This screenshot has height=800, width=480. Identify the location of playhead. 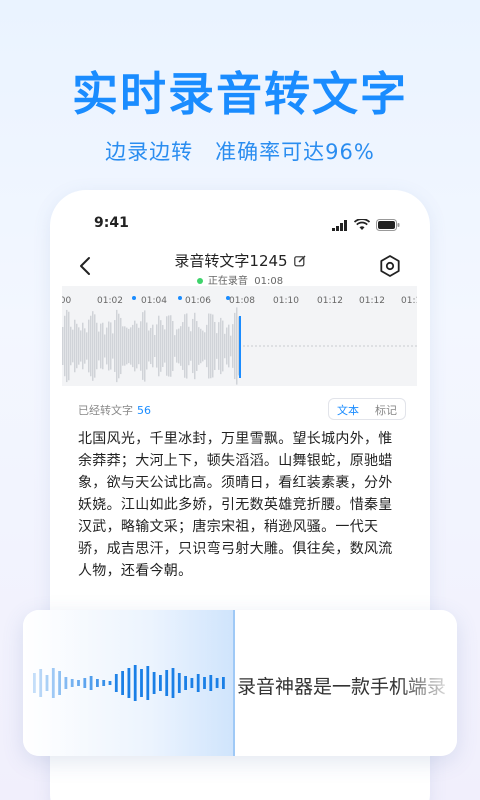
(240, 347).